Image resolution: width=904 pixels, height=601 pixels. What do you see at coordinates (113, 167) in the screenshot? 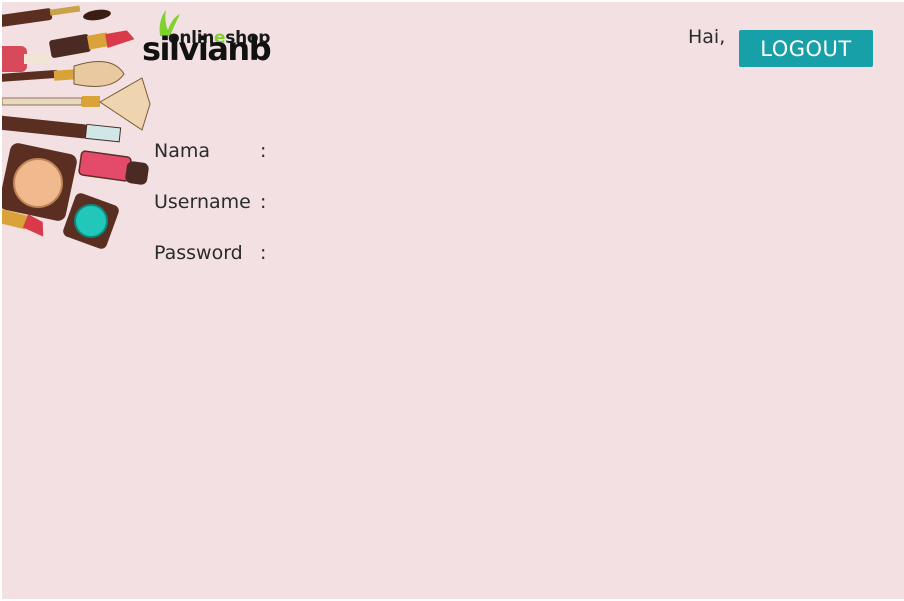
I see `lip-gloss-icon` at bounding box center [113, 167].